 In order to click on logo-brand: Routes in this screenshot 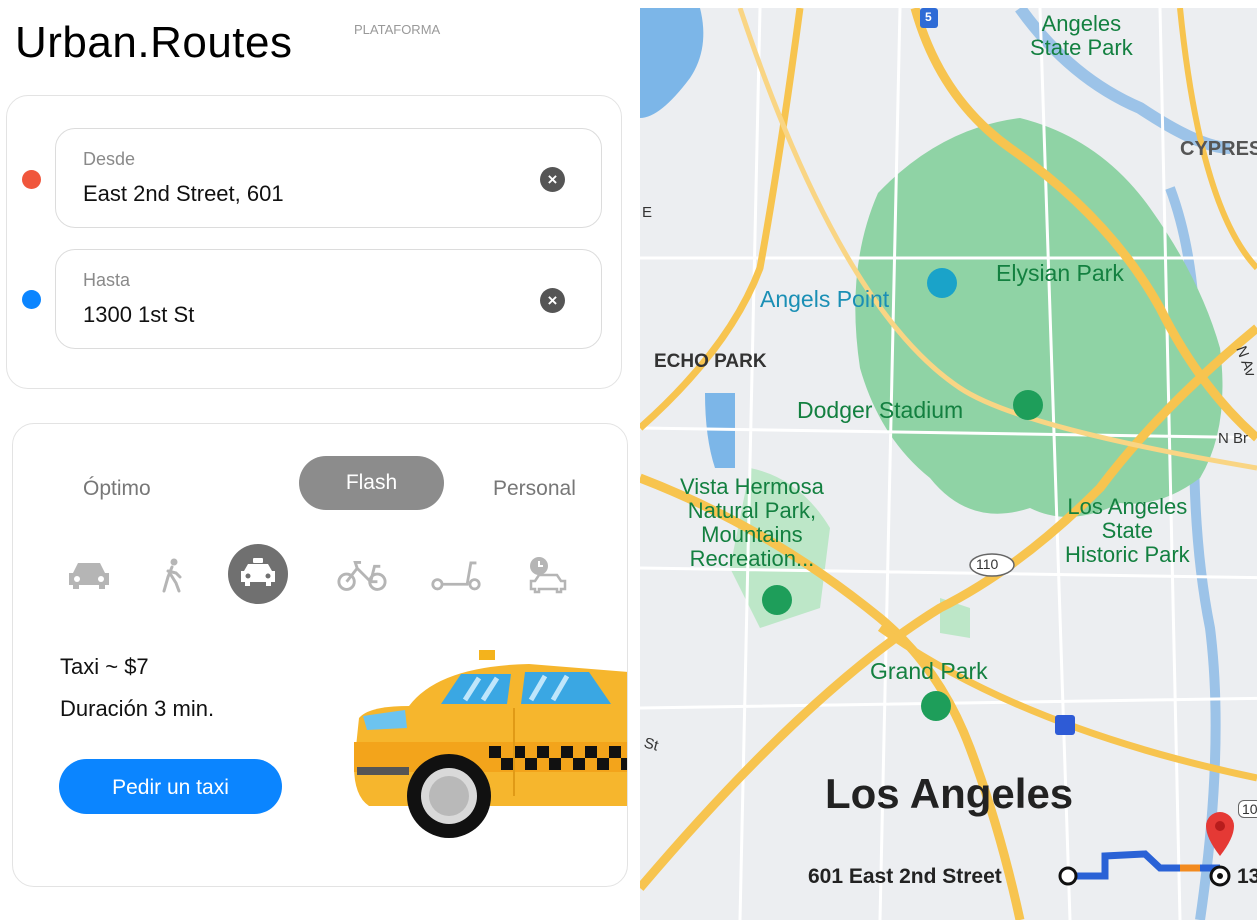, I will do `click(221, 42)`.